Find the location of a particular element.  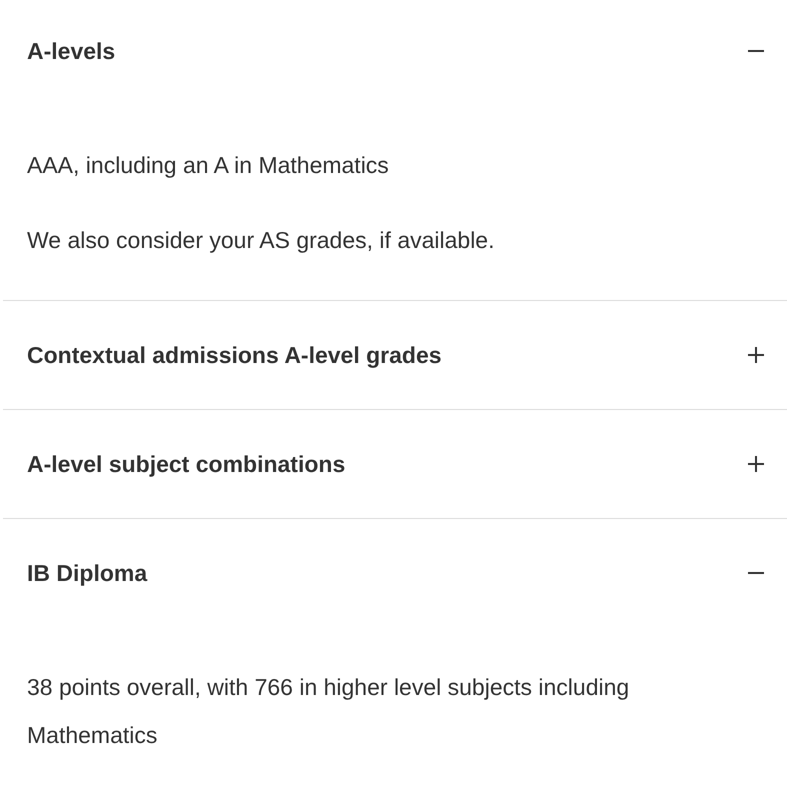

body-text: We also consider your AS grades, if available. is located at coordinates (261, 240).